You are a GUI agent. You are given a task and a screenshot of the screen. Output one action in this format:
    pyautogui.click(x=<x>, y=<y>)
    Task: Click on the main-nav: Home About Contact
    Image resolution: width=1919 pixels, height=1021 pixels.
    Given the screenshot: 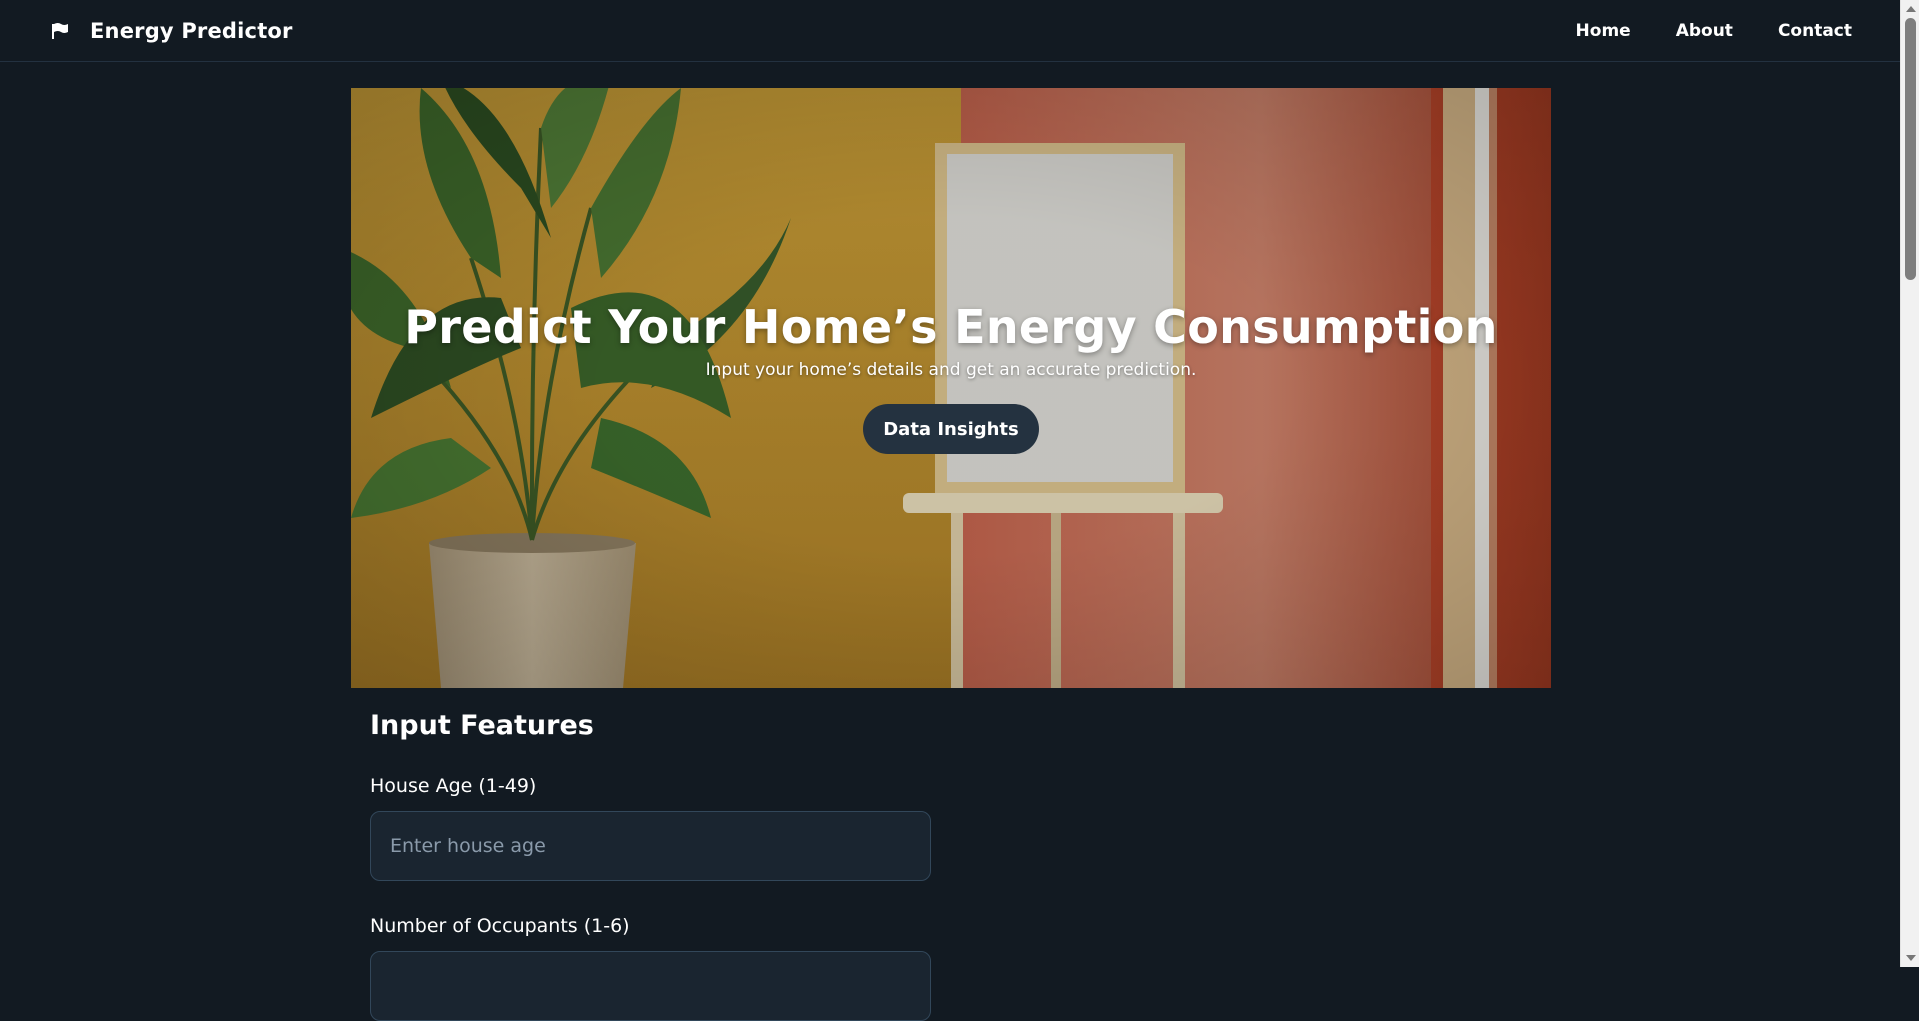 What is the action you would take?
    pyautogui.click(x=1714, y=31)
    